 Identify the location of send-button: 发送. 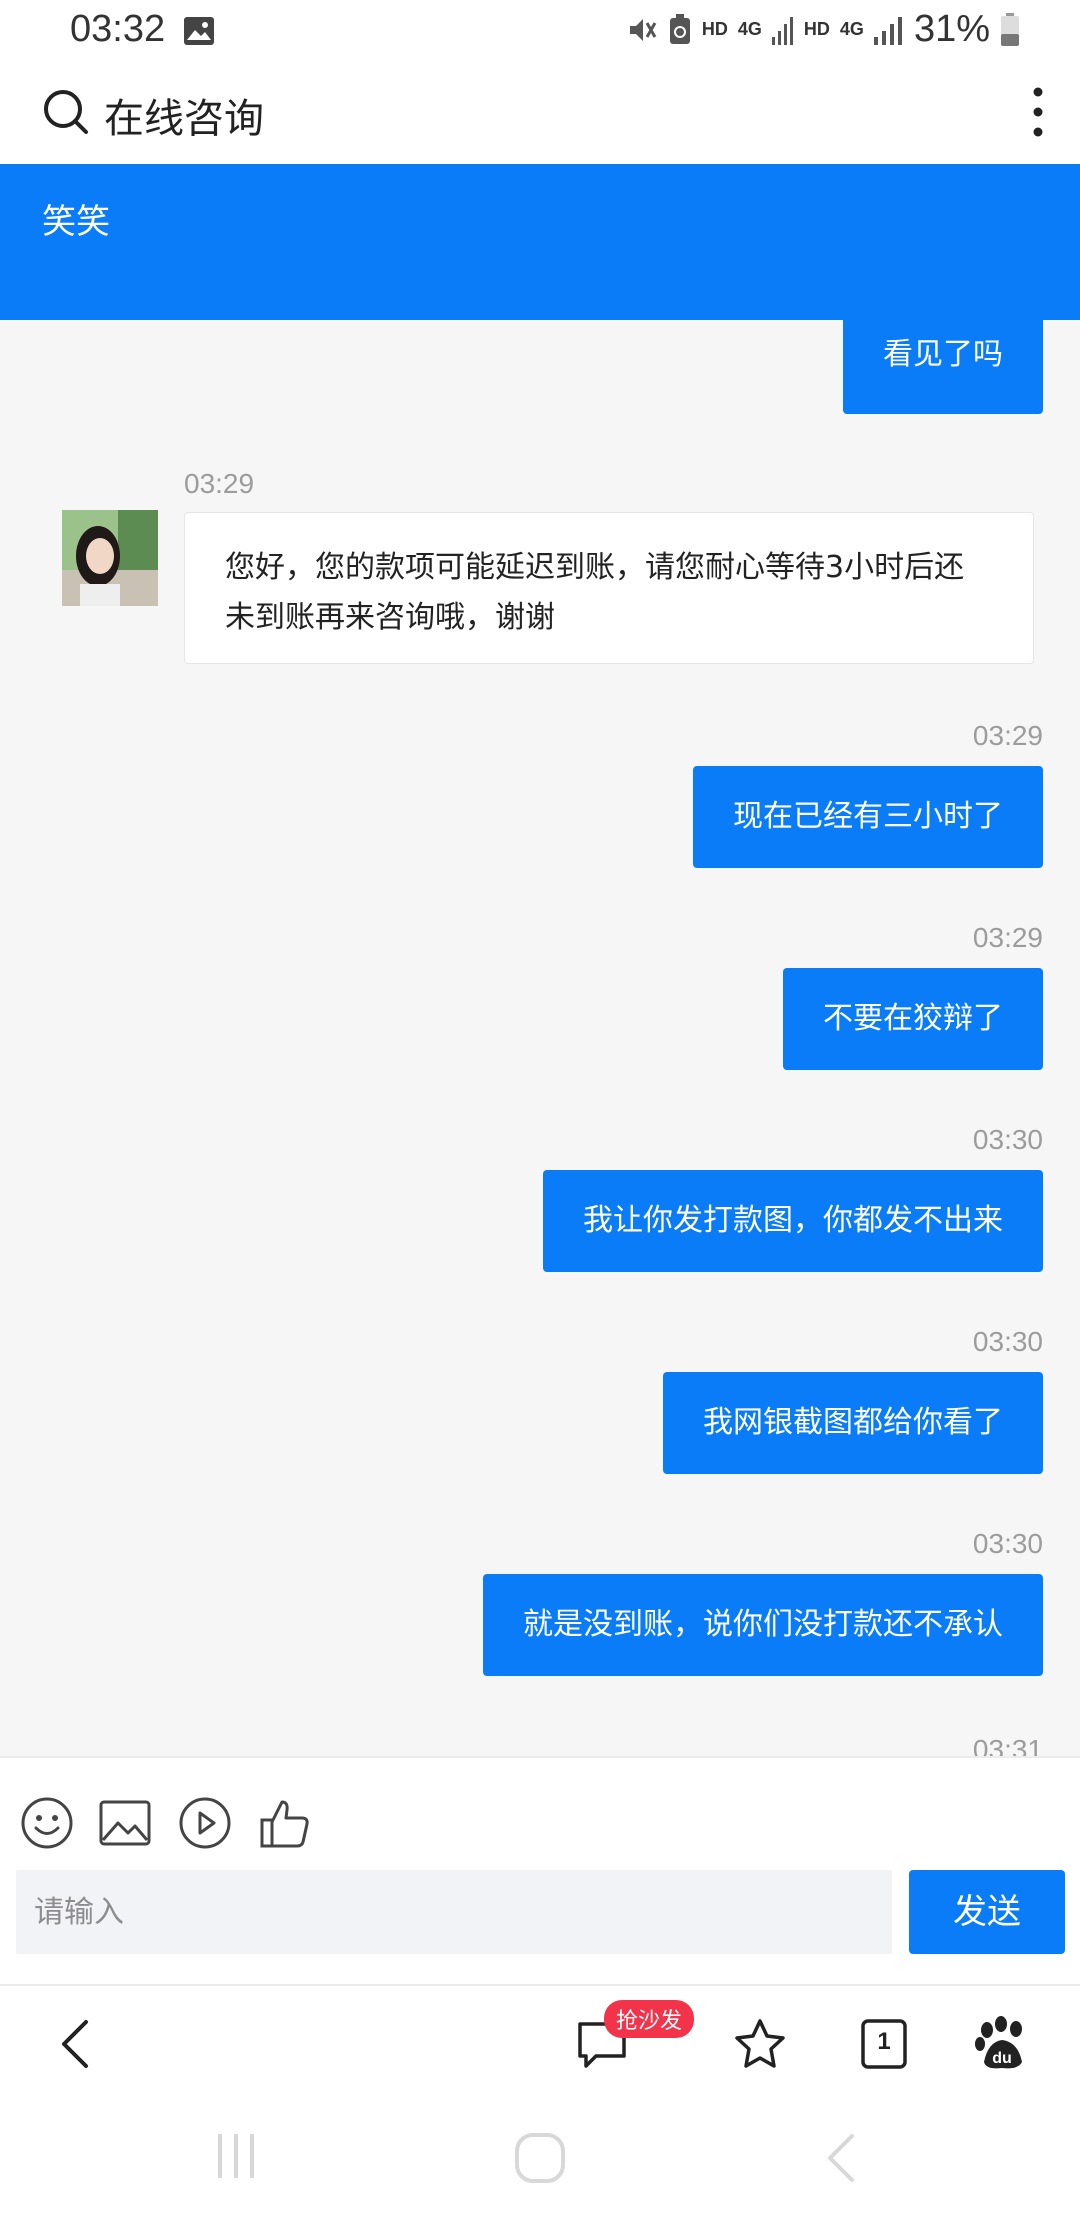
(987, 1912).